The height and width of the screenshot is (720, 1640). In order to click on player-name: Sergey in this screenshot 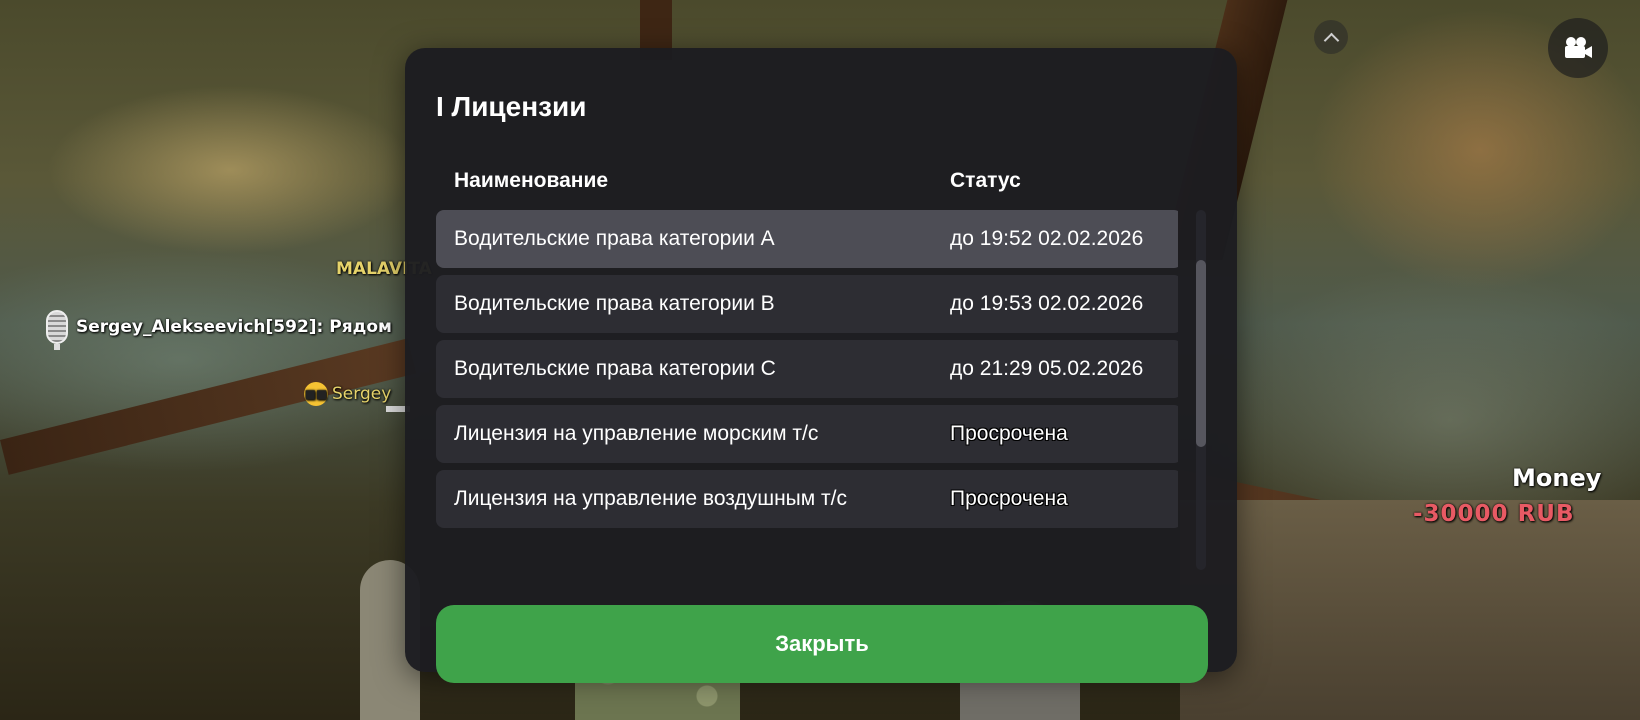, I will do `click(362, 394)`.